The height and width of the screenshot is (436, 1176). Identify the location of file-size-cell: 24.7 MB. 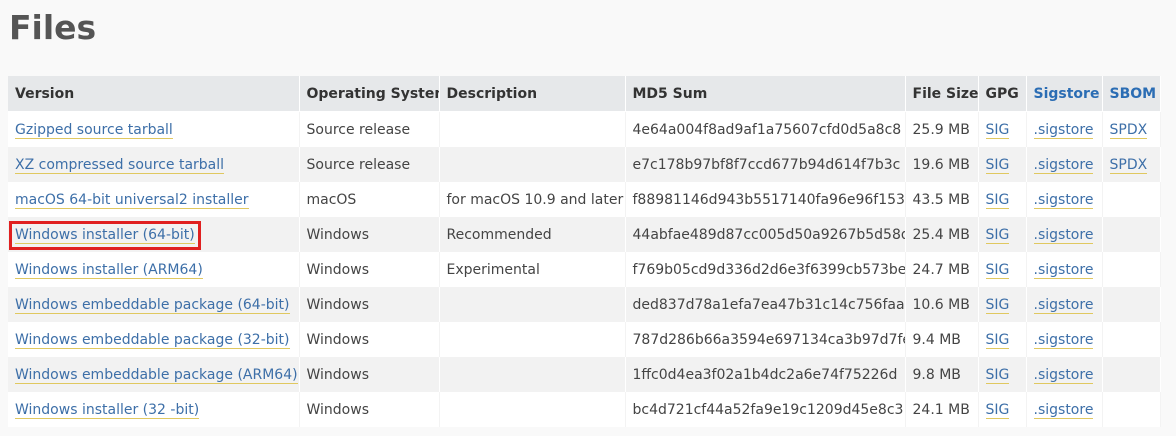
(941, 269).